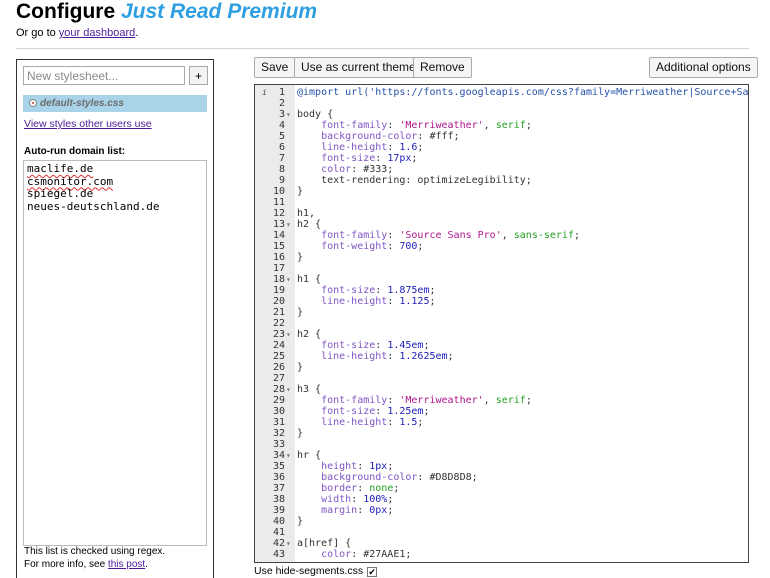 The image size is (770, 578). Describe the element at coordinates (501, 158) in the screenshot. I see `code-line: 7 font-size: 17px;` at that location.